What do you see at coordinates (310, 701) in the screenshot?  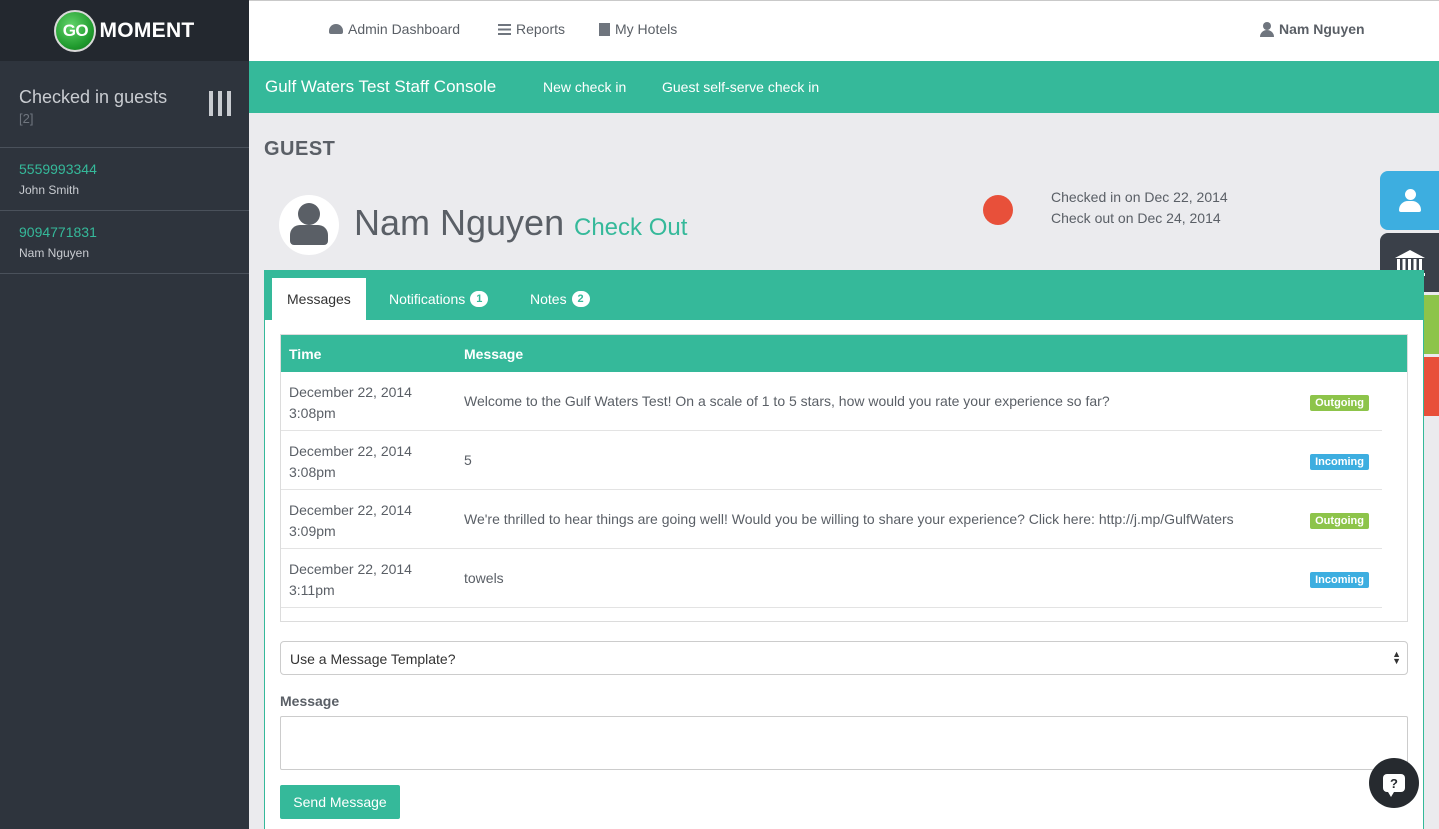 I see `message-label: Message` at bounding box center [310, 701].